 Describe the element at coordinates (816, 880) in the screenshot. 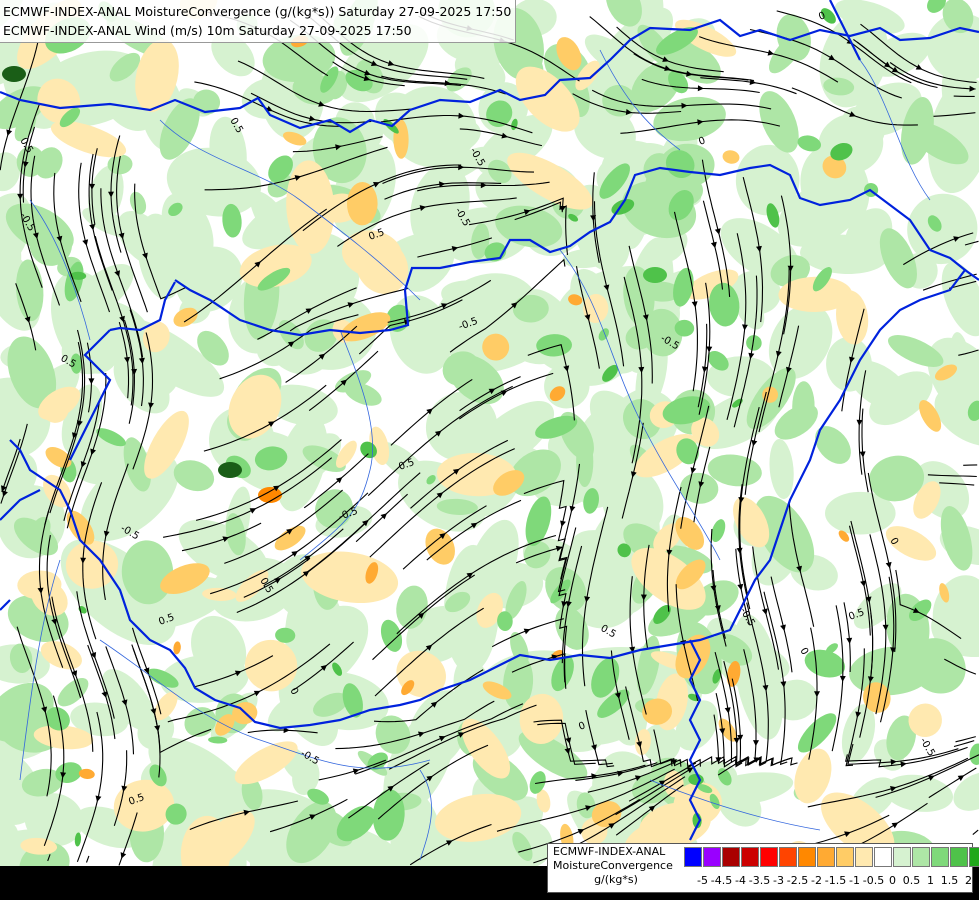

I see `legend-tick-label: -2` at that location.